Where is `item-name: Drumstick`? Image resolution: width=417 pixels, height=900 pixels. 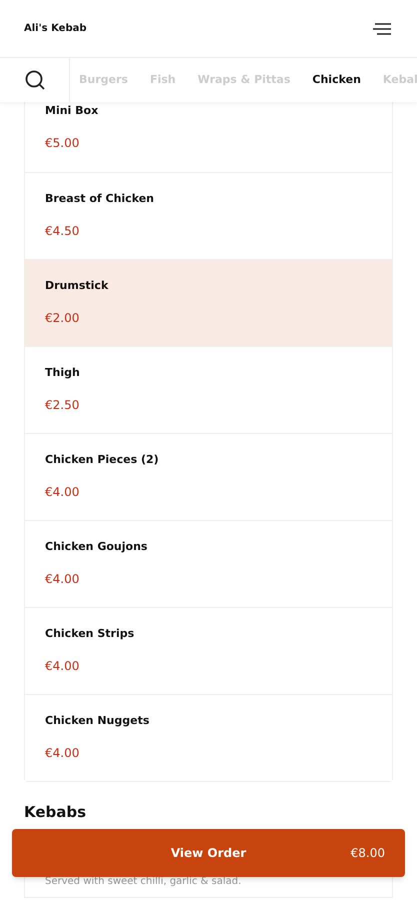
item-name: Drumstick is located at coordinates (77, 286).